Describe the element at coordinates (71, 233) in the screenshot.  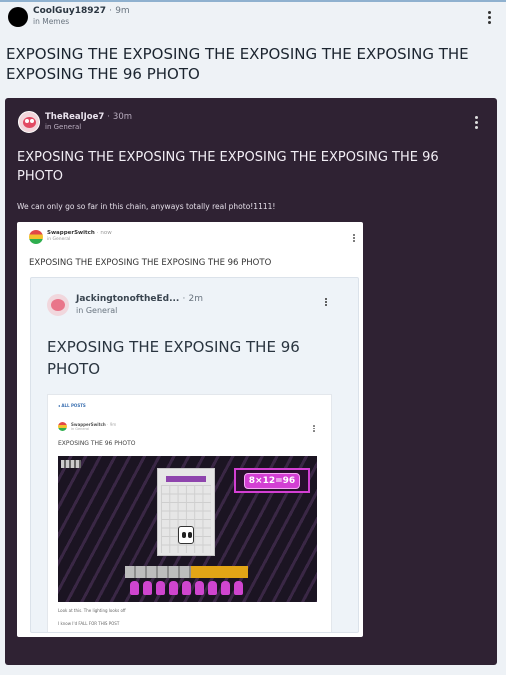
I see `screenshot-username: SwapperSwitch` at that location.